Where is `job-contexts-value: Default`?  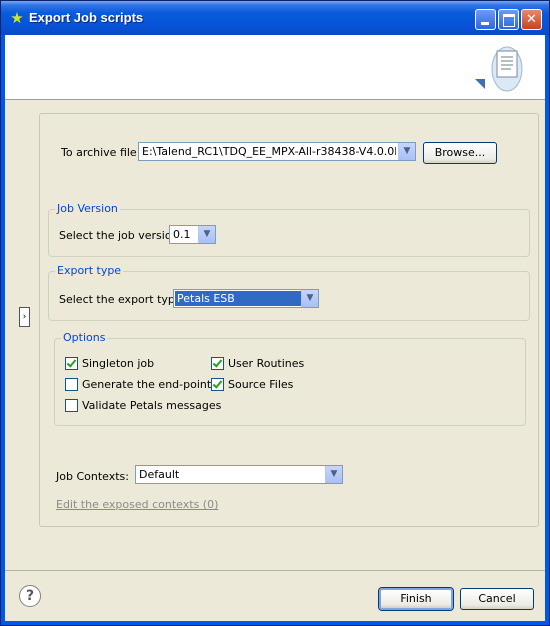
job-contexts-value: Default is located at coordinates (159, 474).